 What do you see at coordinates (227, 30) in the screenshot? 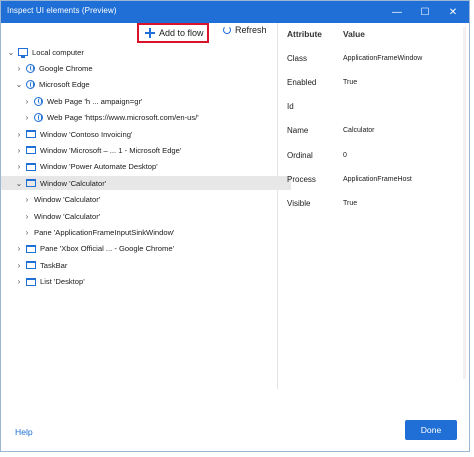
I see `refresh-icon` at bounding box center [227, 30].